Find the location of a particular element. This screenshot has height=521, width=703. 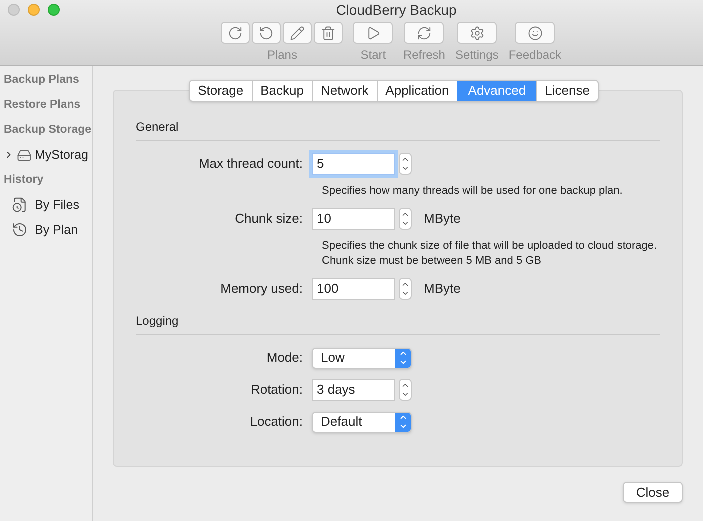

field-label: Memory used: is located at coordinates (262, 289).